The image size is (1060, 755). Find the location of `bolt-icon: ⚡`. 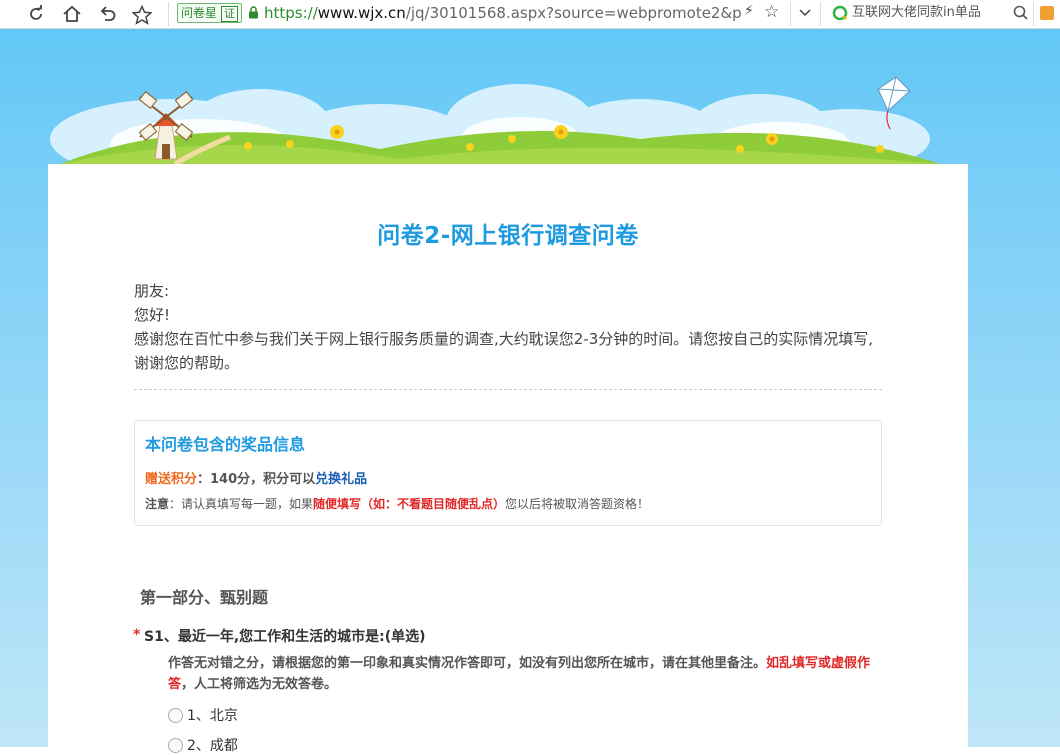

bolt-icon: ⚡ is located at coordinates (749, 11).